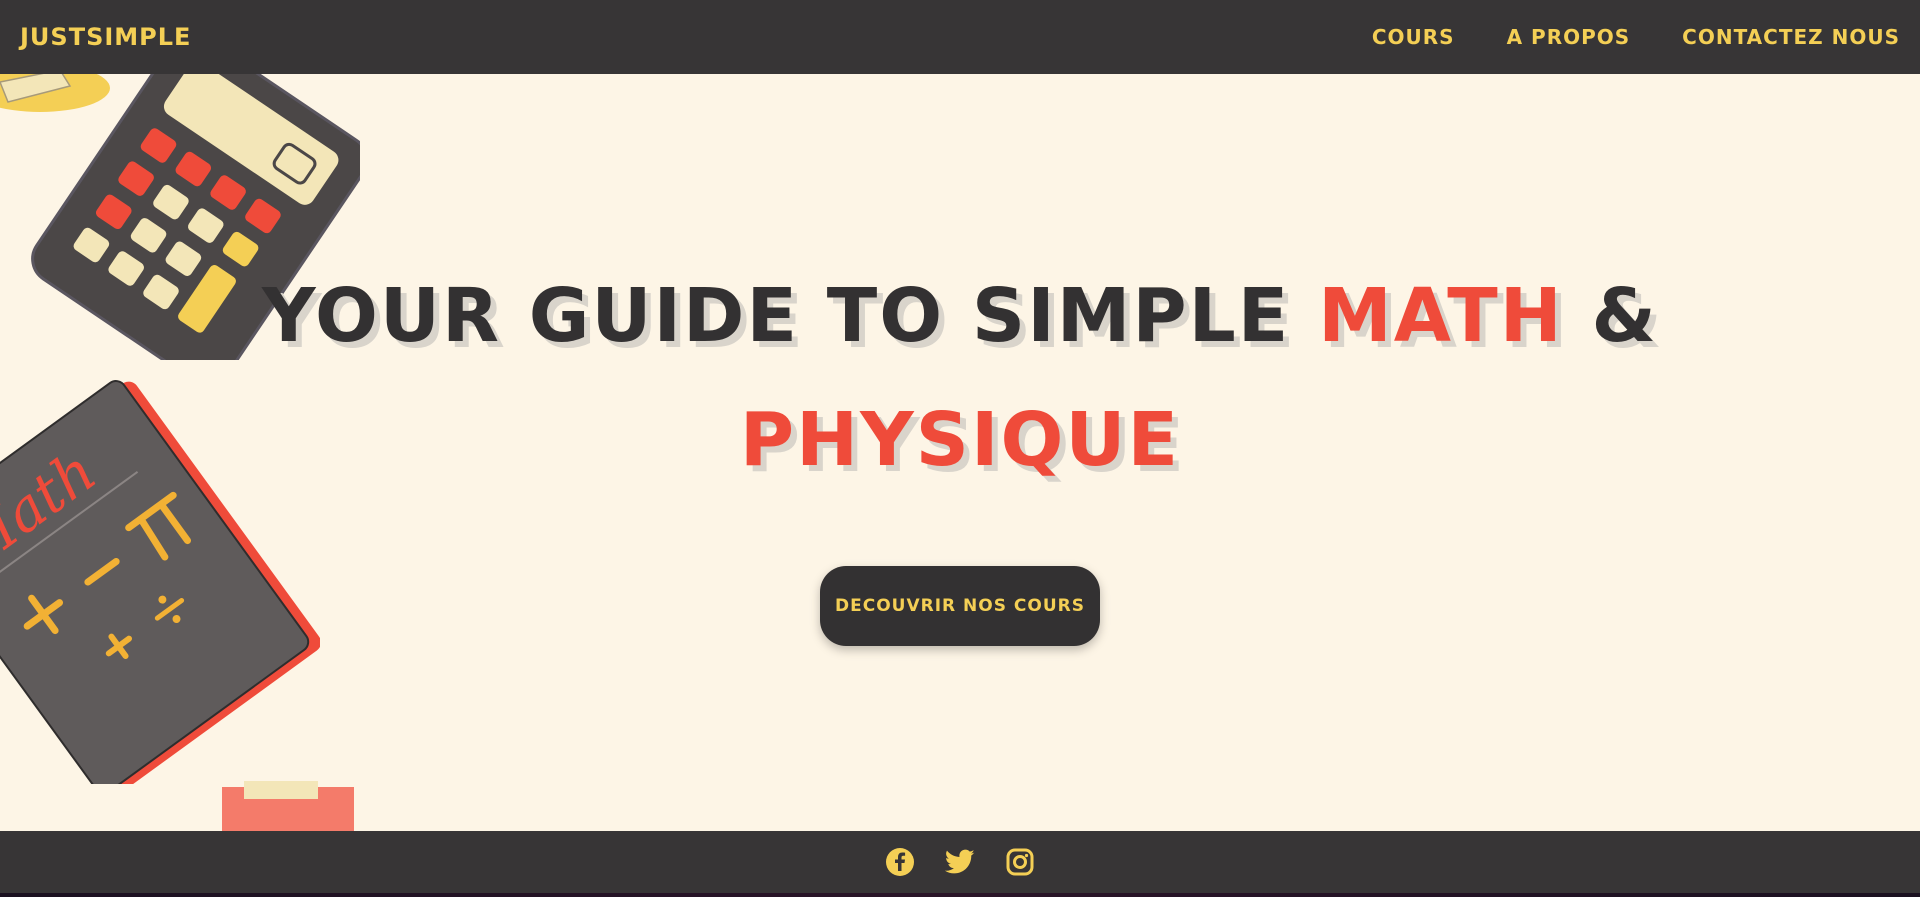 This screenshot has width=1920, height=897. Describe the element at coordinates (1441, 316) in the screenshot. I see `headline-accent-math: MATH` at that location.